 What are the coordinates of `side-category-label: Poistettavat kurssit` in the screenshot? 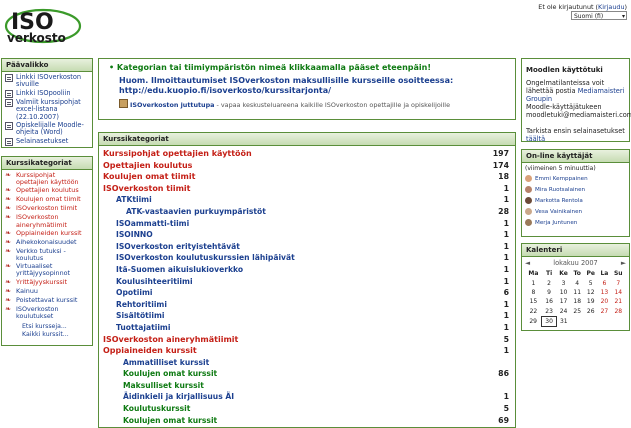 It's located at (47, 299).